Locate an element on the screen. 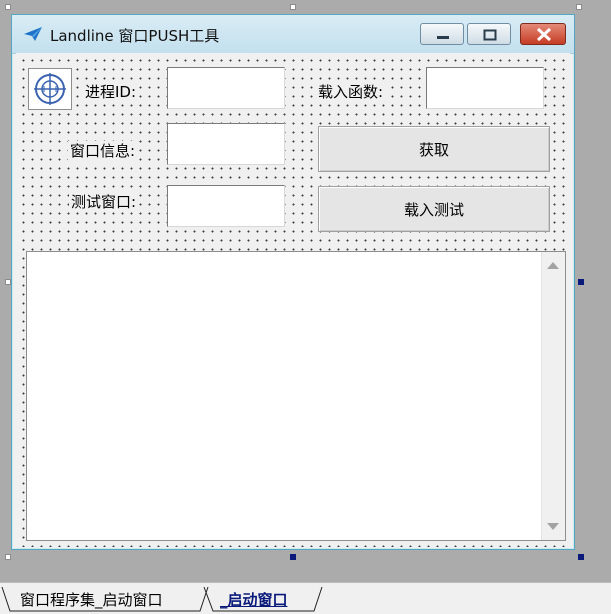 This screenshot has height=614, width=611. window-info-label: 窗口信息: is located at coordinates (103, 151).